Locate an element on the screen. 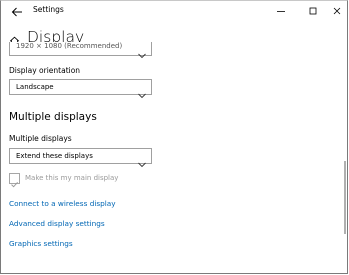 The height and width of the screenshot is (275, 349). scrollbar is located at coordinates (345, 197).